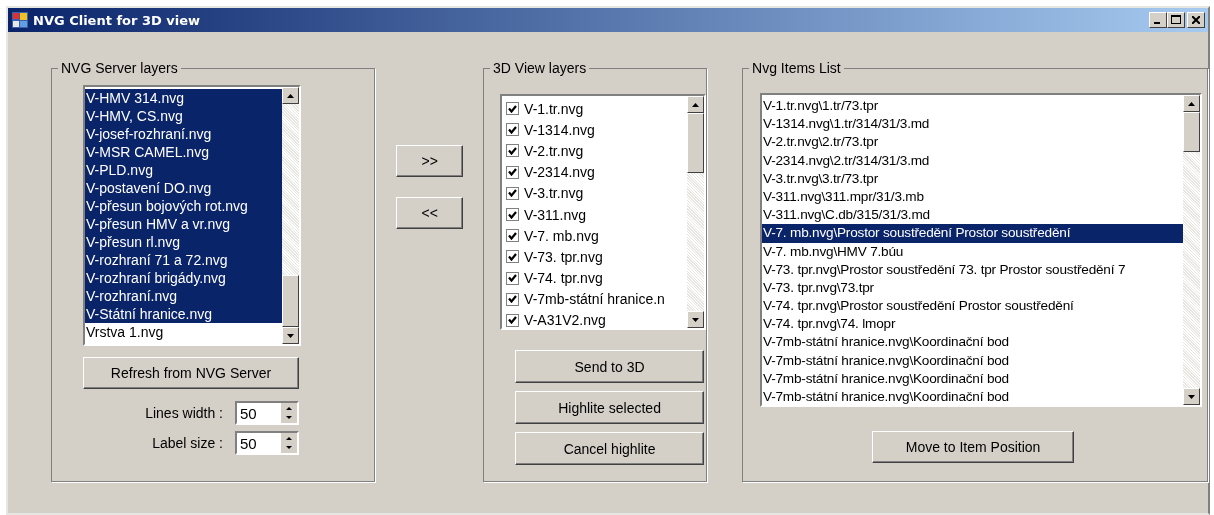  I want to click on layer-item: V-2314.nvg, so click(559, 172).